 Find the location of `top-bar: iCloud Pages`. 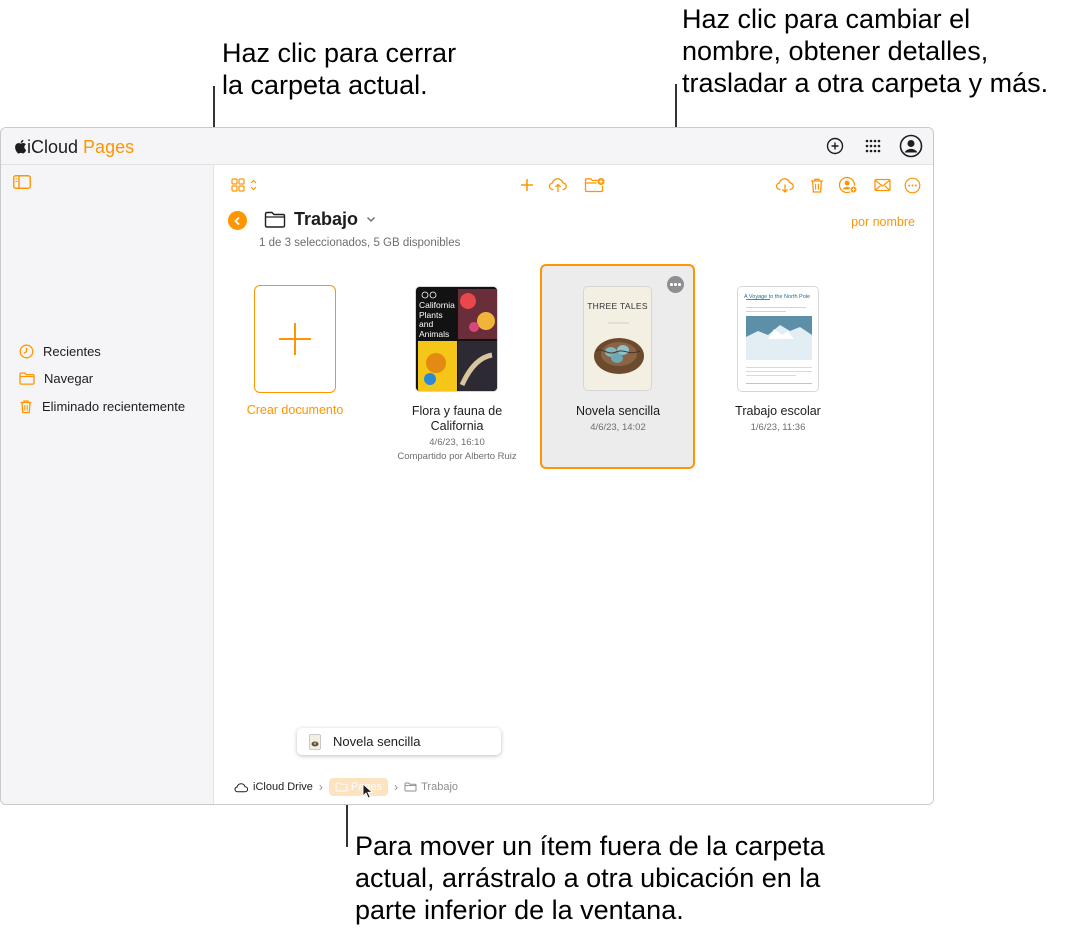

top-bar: iCloud Pages is located at coordinates (467, 146).